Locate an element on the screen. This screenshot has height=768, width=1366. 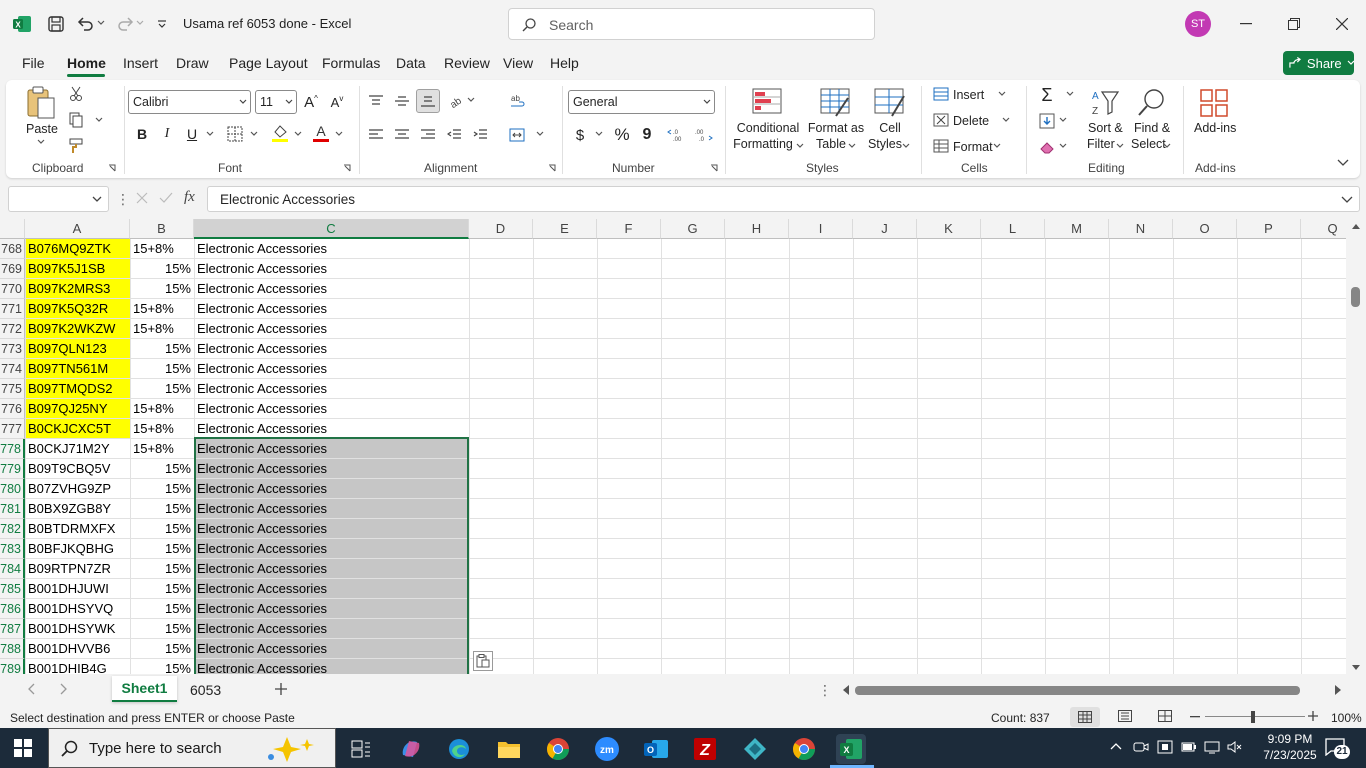
row-header: 768 is located at coordinates (12, 249).